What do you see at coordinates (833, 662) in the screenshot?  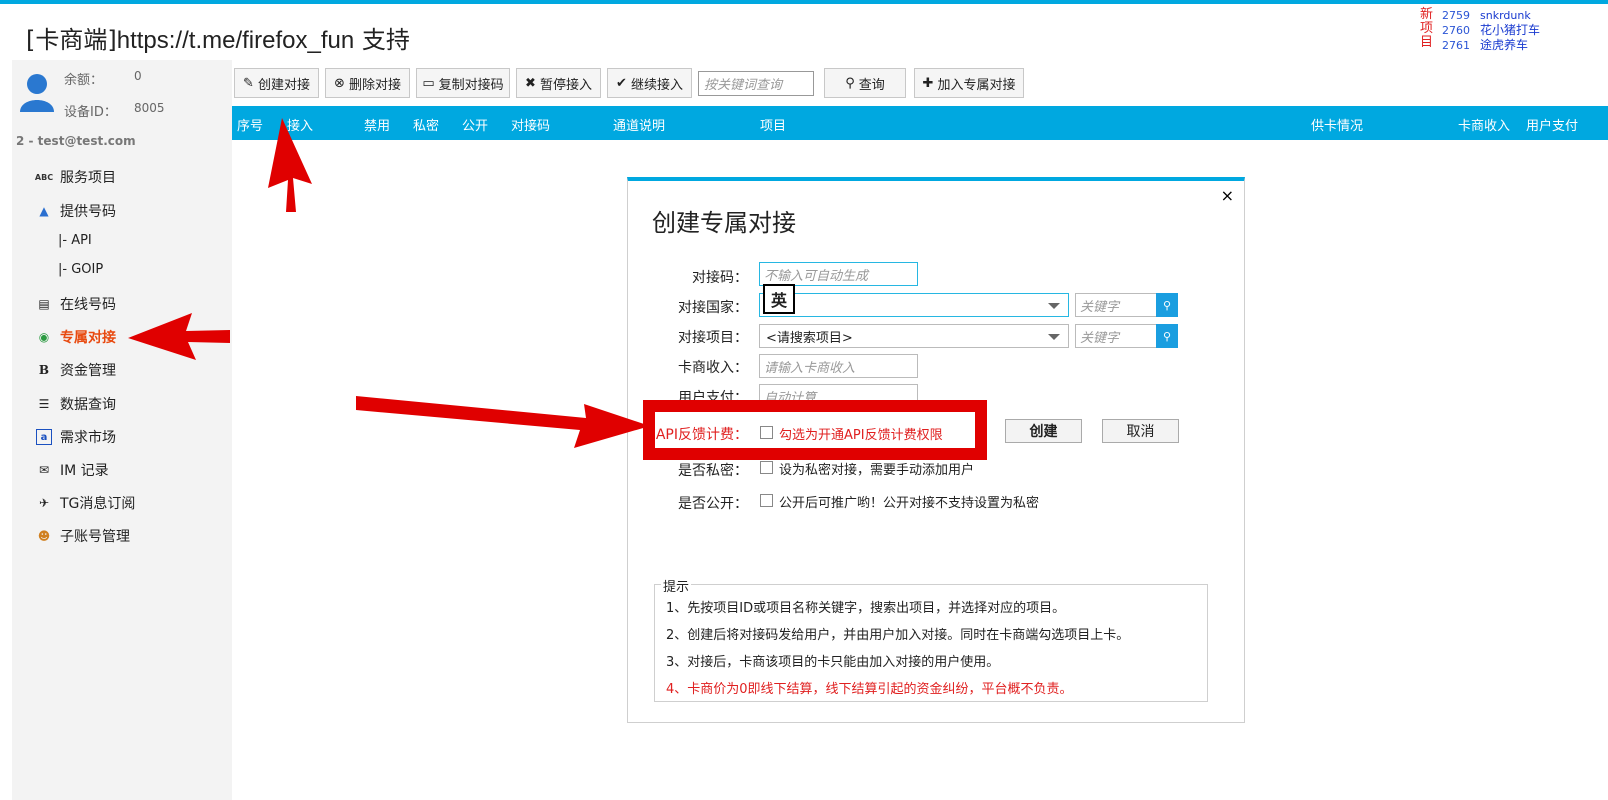 I see `tip-line: 3、对接后，卡商该项目的卡只能由加入对接的用户使用。` at bounding box center [833, 662].